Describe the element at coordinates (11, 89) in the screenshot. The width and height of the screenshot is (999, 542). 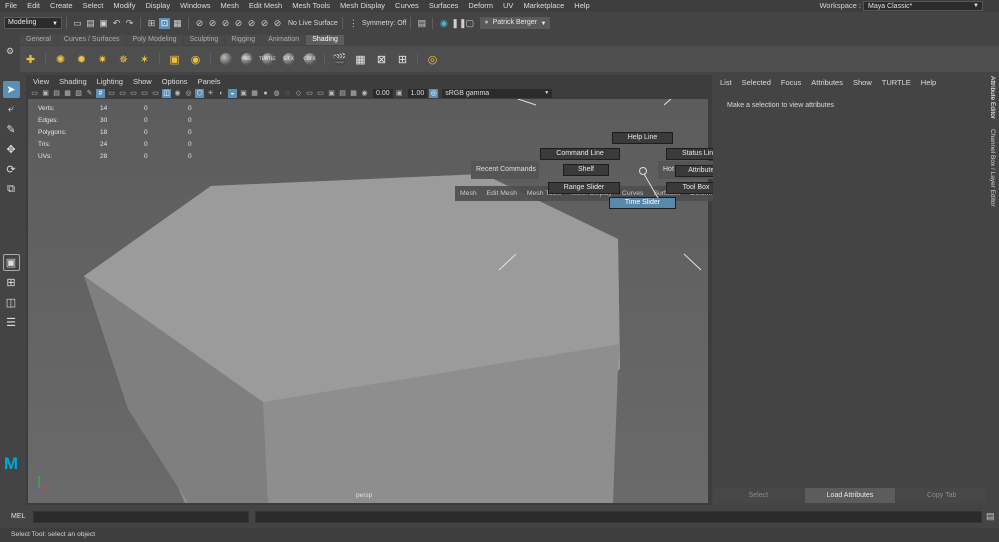
I see `select-tool-icon: ➤` at that location.